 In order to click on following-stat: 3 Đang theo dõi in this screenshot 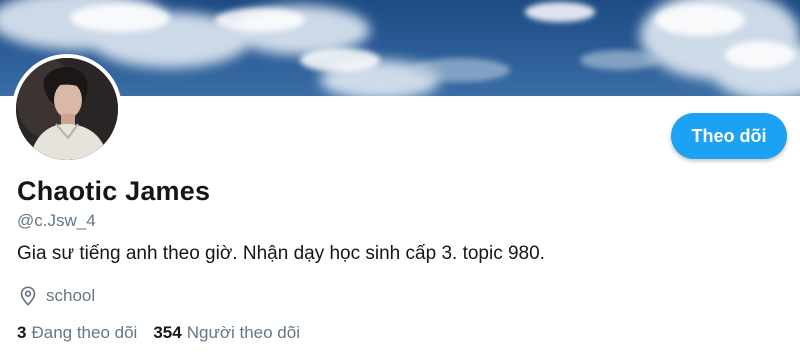, I will do `click(77, 333)`.